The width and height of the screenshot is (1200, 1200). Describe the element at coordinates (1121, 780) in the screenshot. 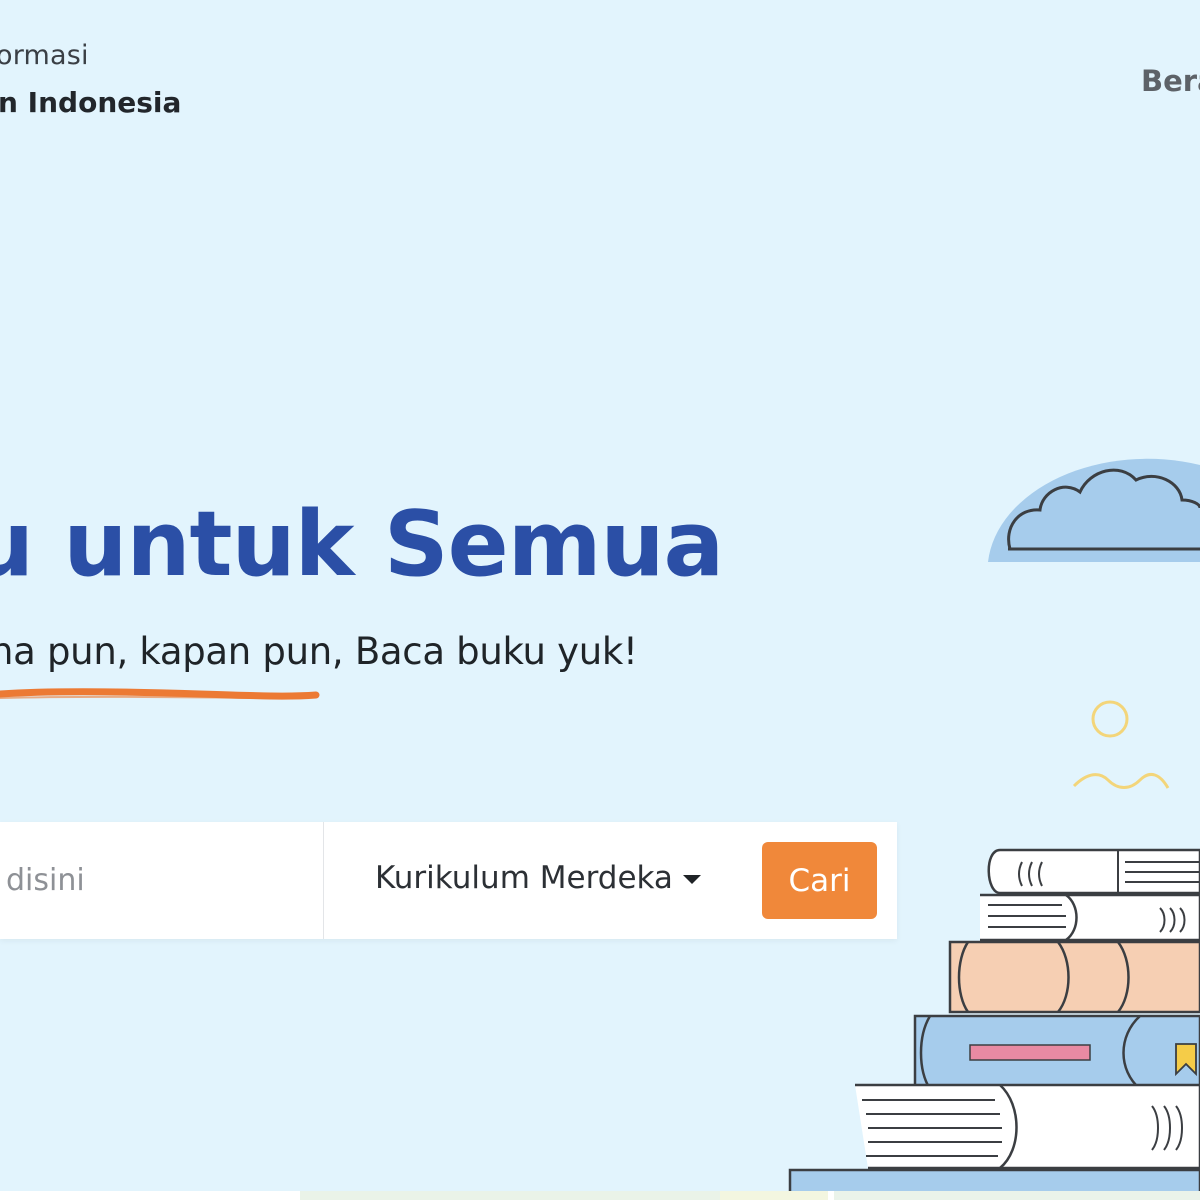

I see `bird-icon` at that location.